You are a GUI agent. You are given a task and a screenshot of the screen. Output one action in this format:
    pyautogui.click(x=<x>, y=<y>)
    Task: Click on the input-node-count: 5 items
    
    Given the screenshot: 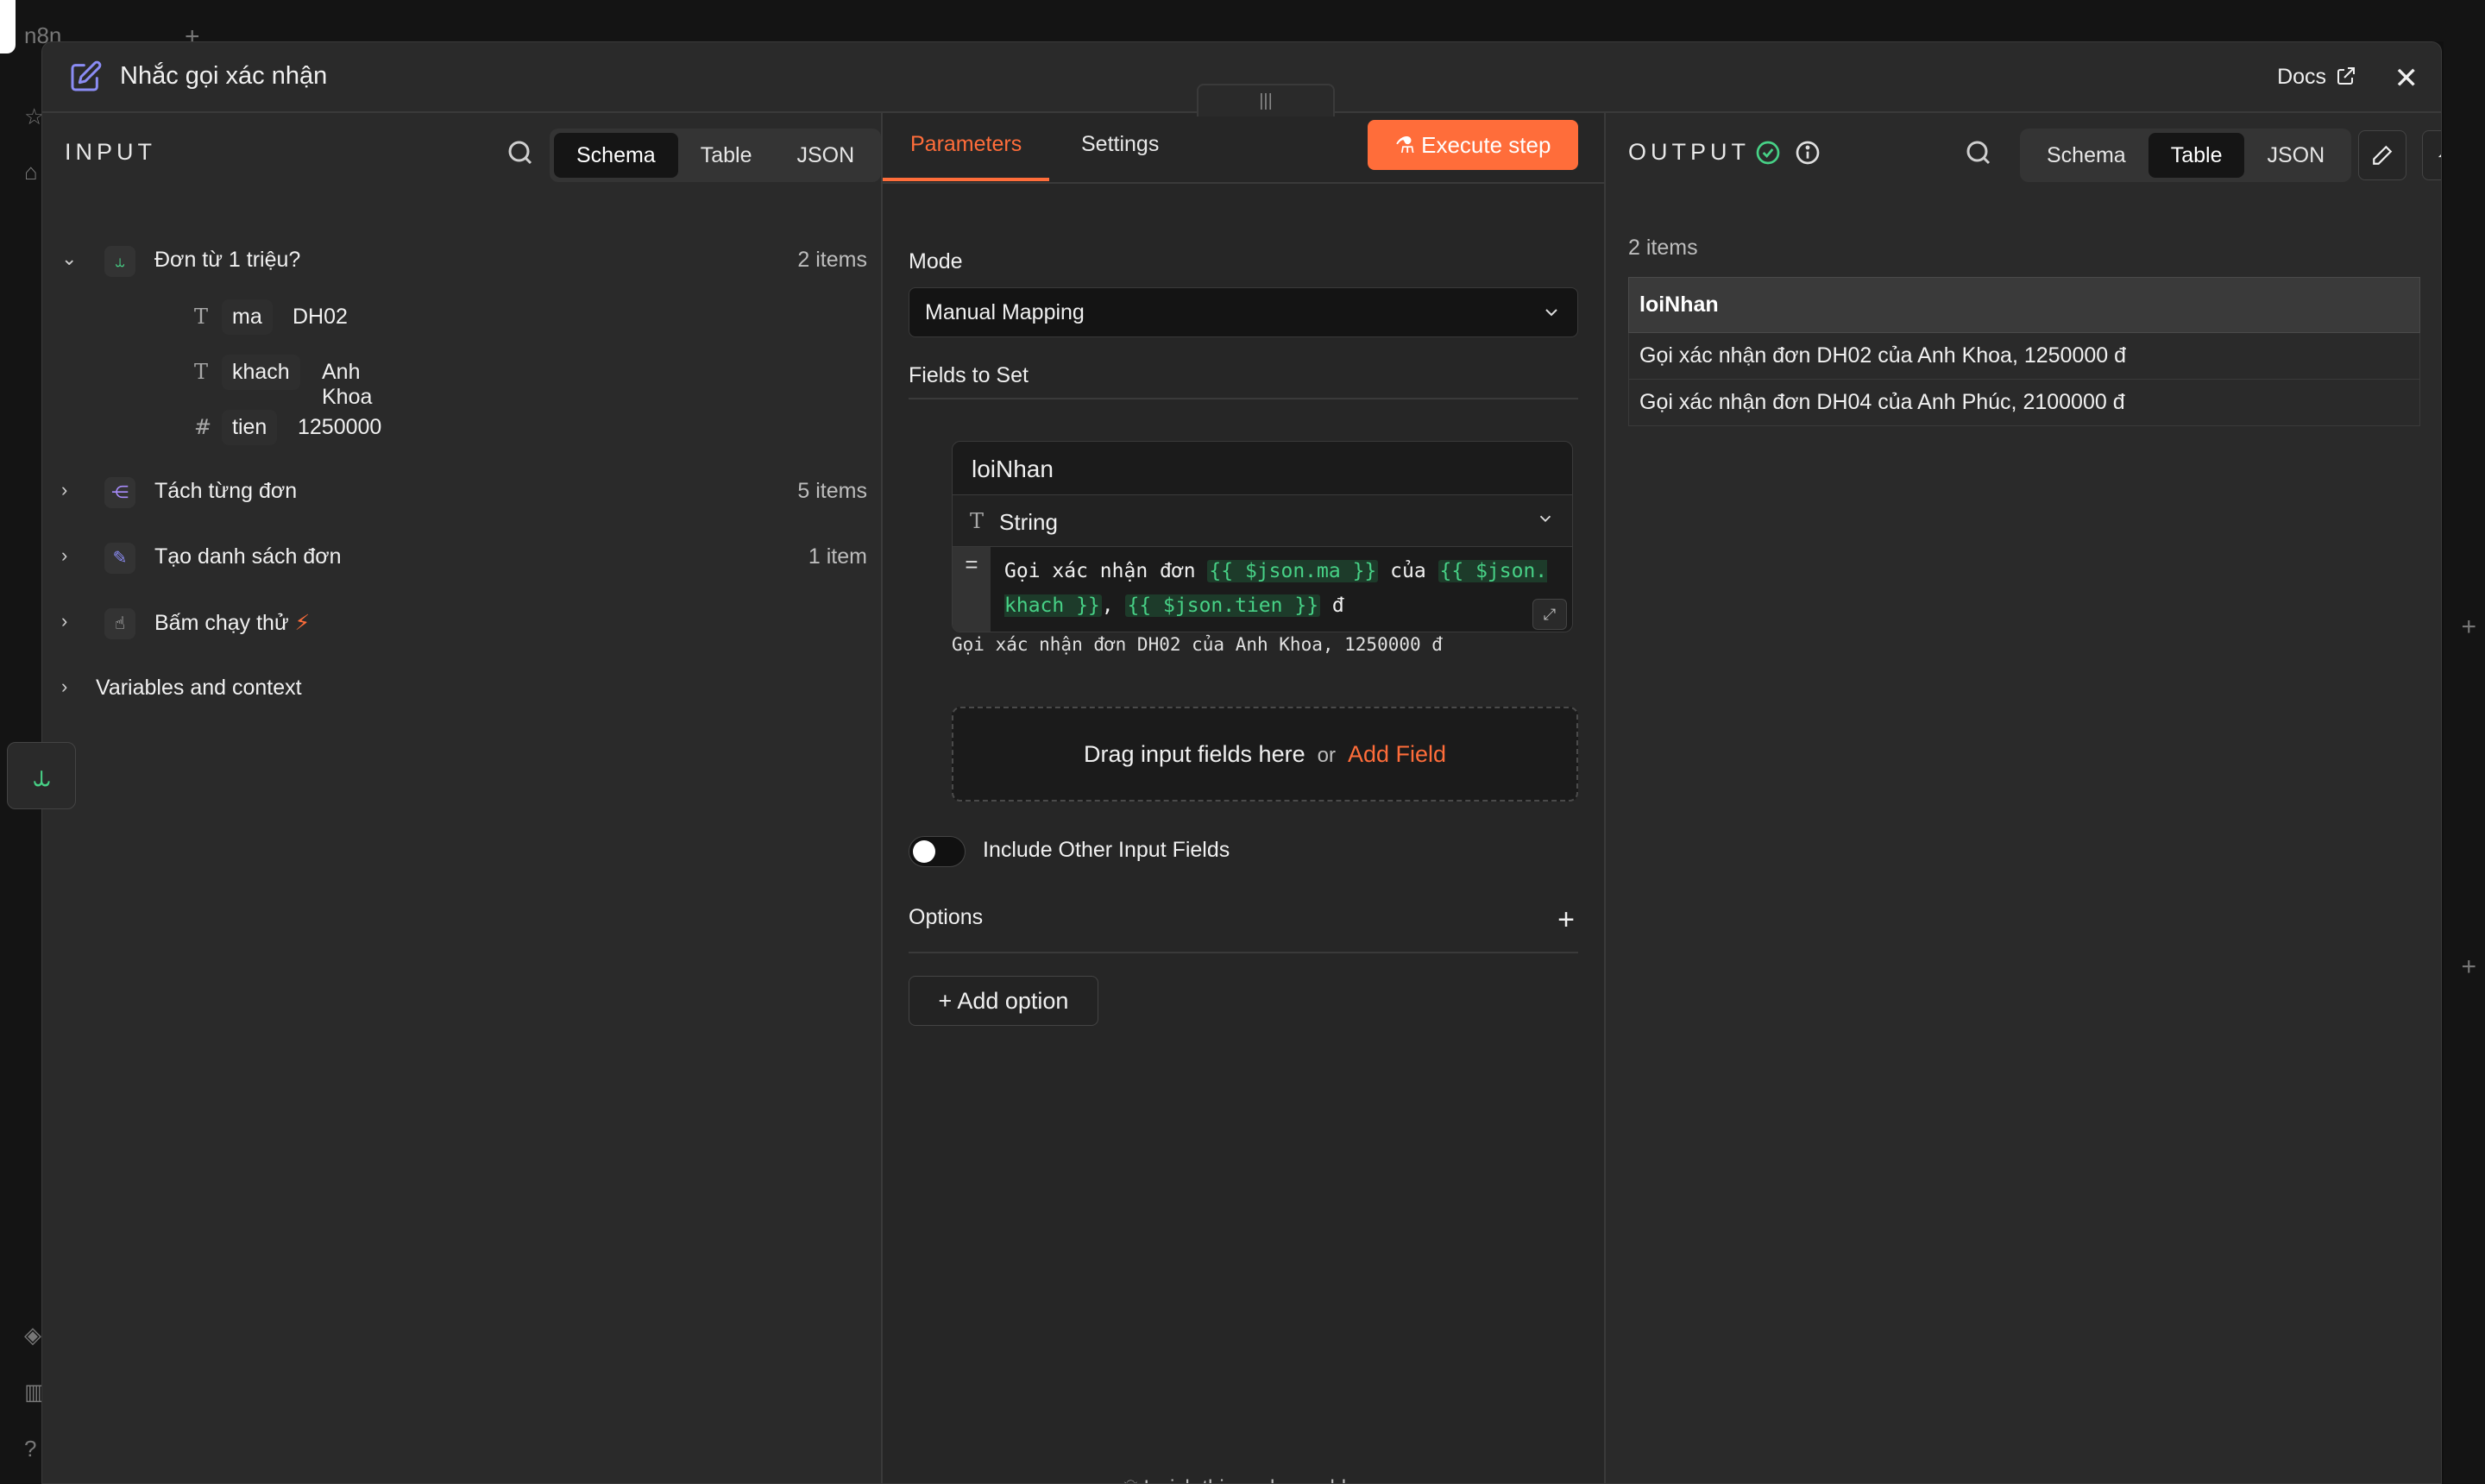 What is the action you would take?
    pyautogui.click(x=832, y=491)
    